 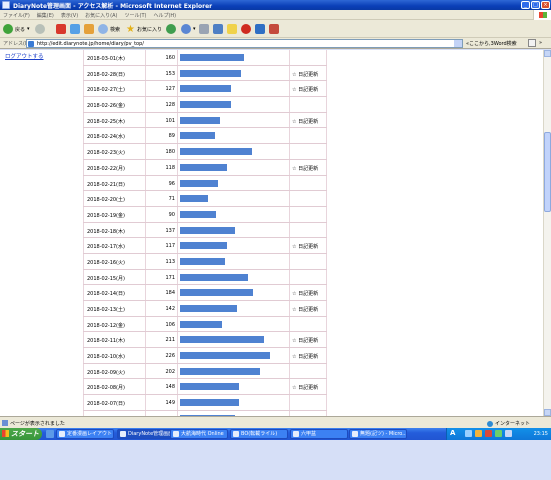 I want to click on table-row: 2018-02-20(土) 71, so click(x=205, y=199).